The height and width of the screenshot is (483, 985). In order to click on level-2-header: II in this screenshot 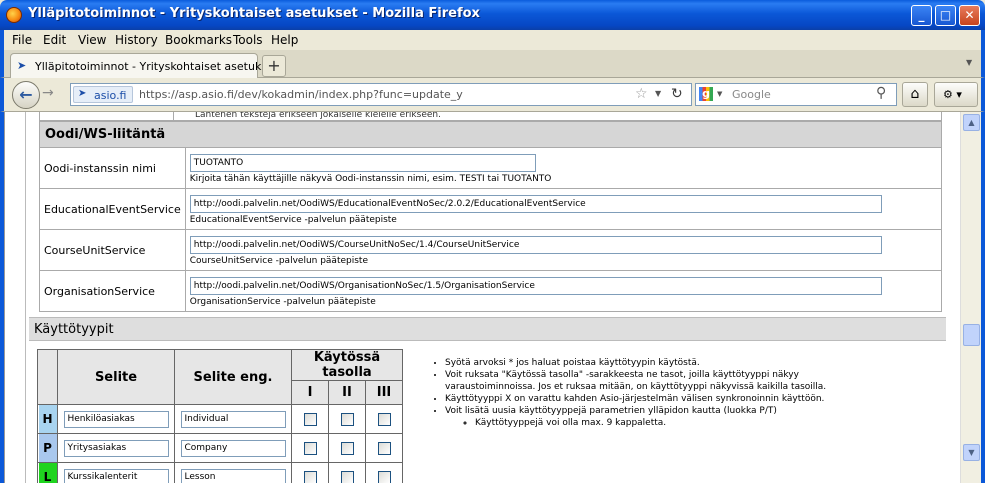, I will do `click(347, 392)`.